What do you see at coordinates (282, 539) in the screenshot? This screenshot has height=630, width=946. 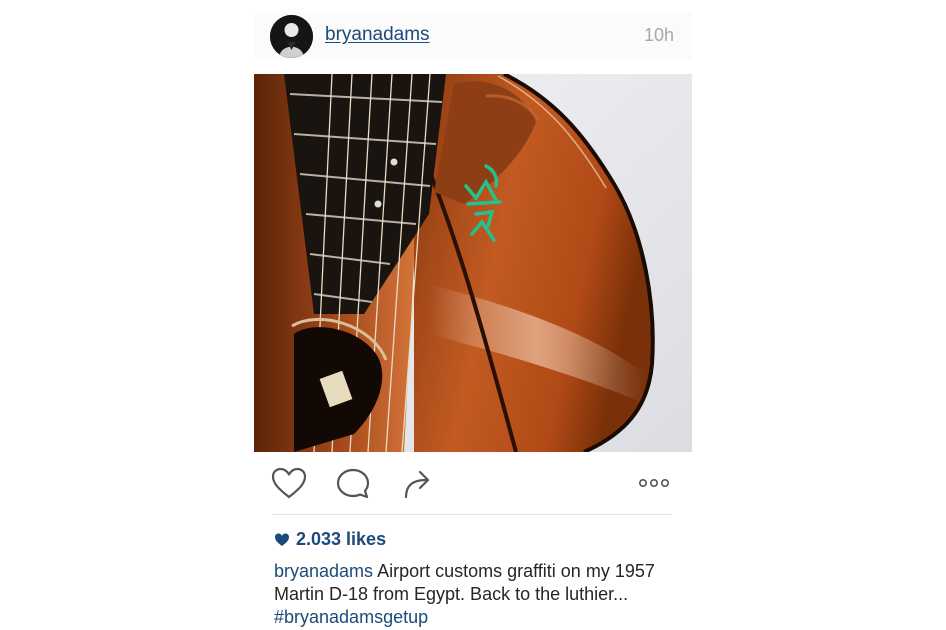 I see `heart-filled-icon` at bounding box center [282, 539].